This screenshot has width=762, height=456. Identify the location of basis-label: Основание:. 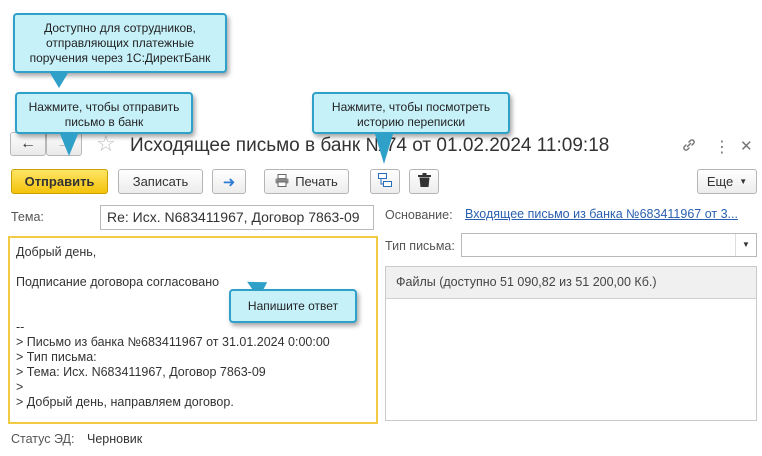
(419, 215).